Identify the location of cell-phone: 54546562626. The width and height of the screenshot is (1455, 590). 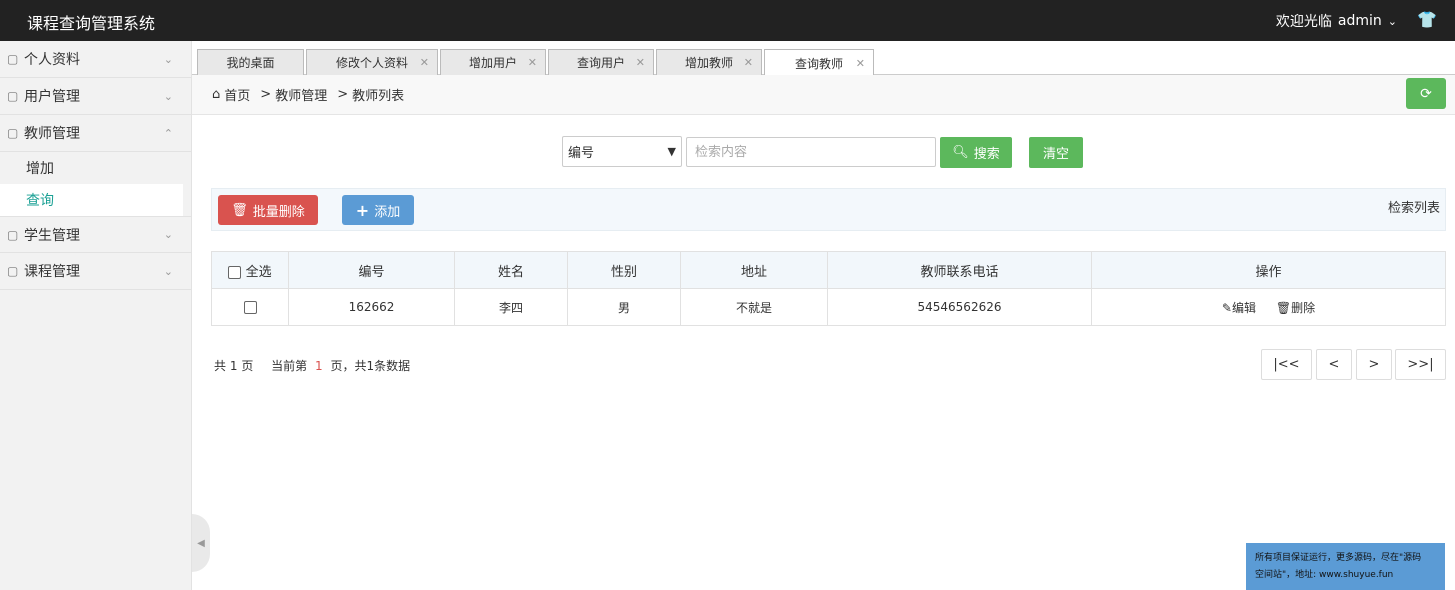
(959, 307).